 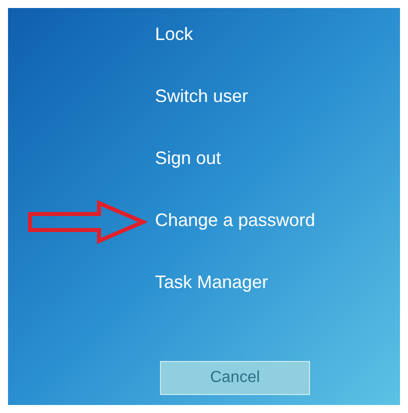 What do you see at coordinates (235, 378) in the screenshot?
I see `cancel-button: Cancel` at bounding box center [235, 378].